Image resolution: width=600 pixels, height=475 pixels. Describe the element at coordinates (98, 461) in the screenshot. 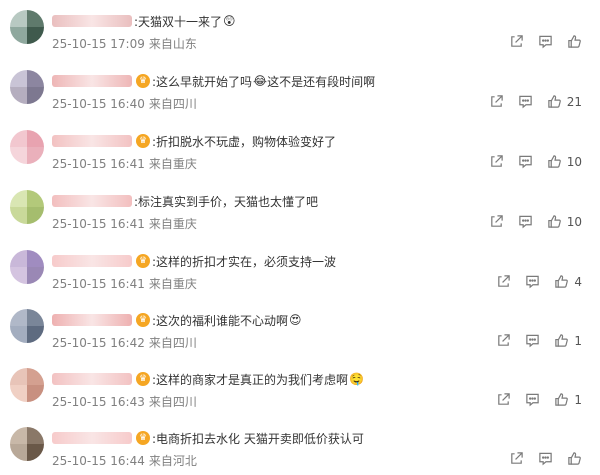

I see `comment-date: 25-10-15 16:44` at that location.